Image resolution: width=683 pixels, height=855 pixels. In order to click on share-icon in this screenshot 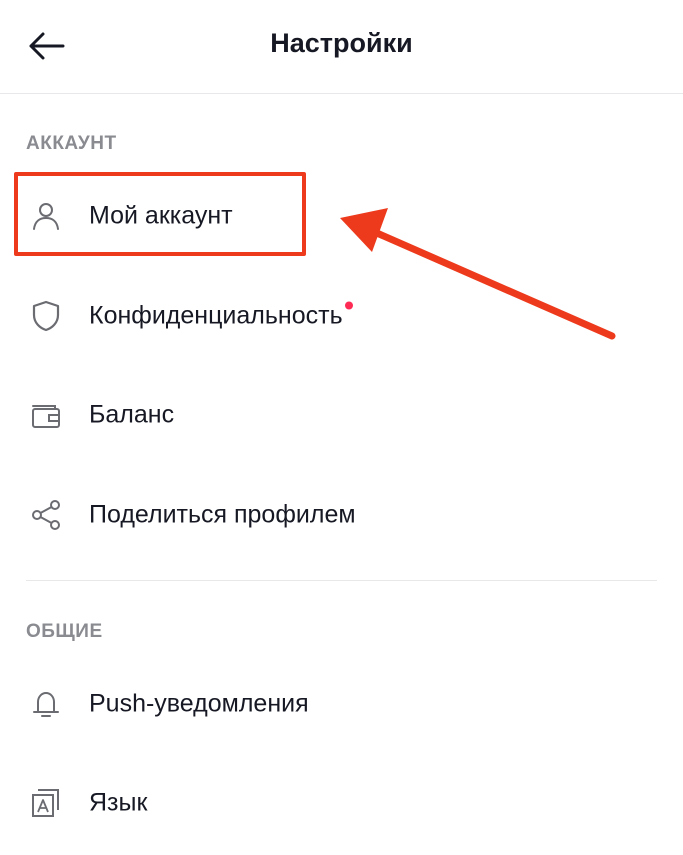, I will do `click(46, 515)`.